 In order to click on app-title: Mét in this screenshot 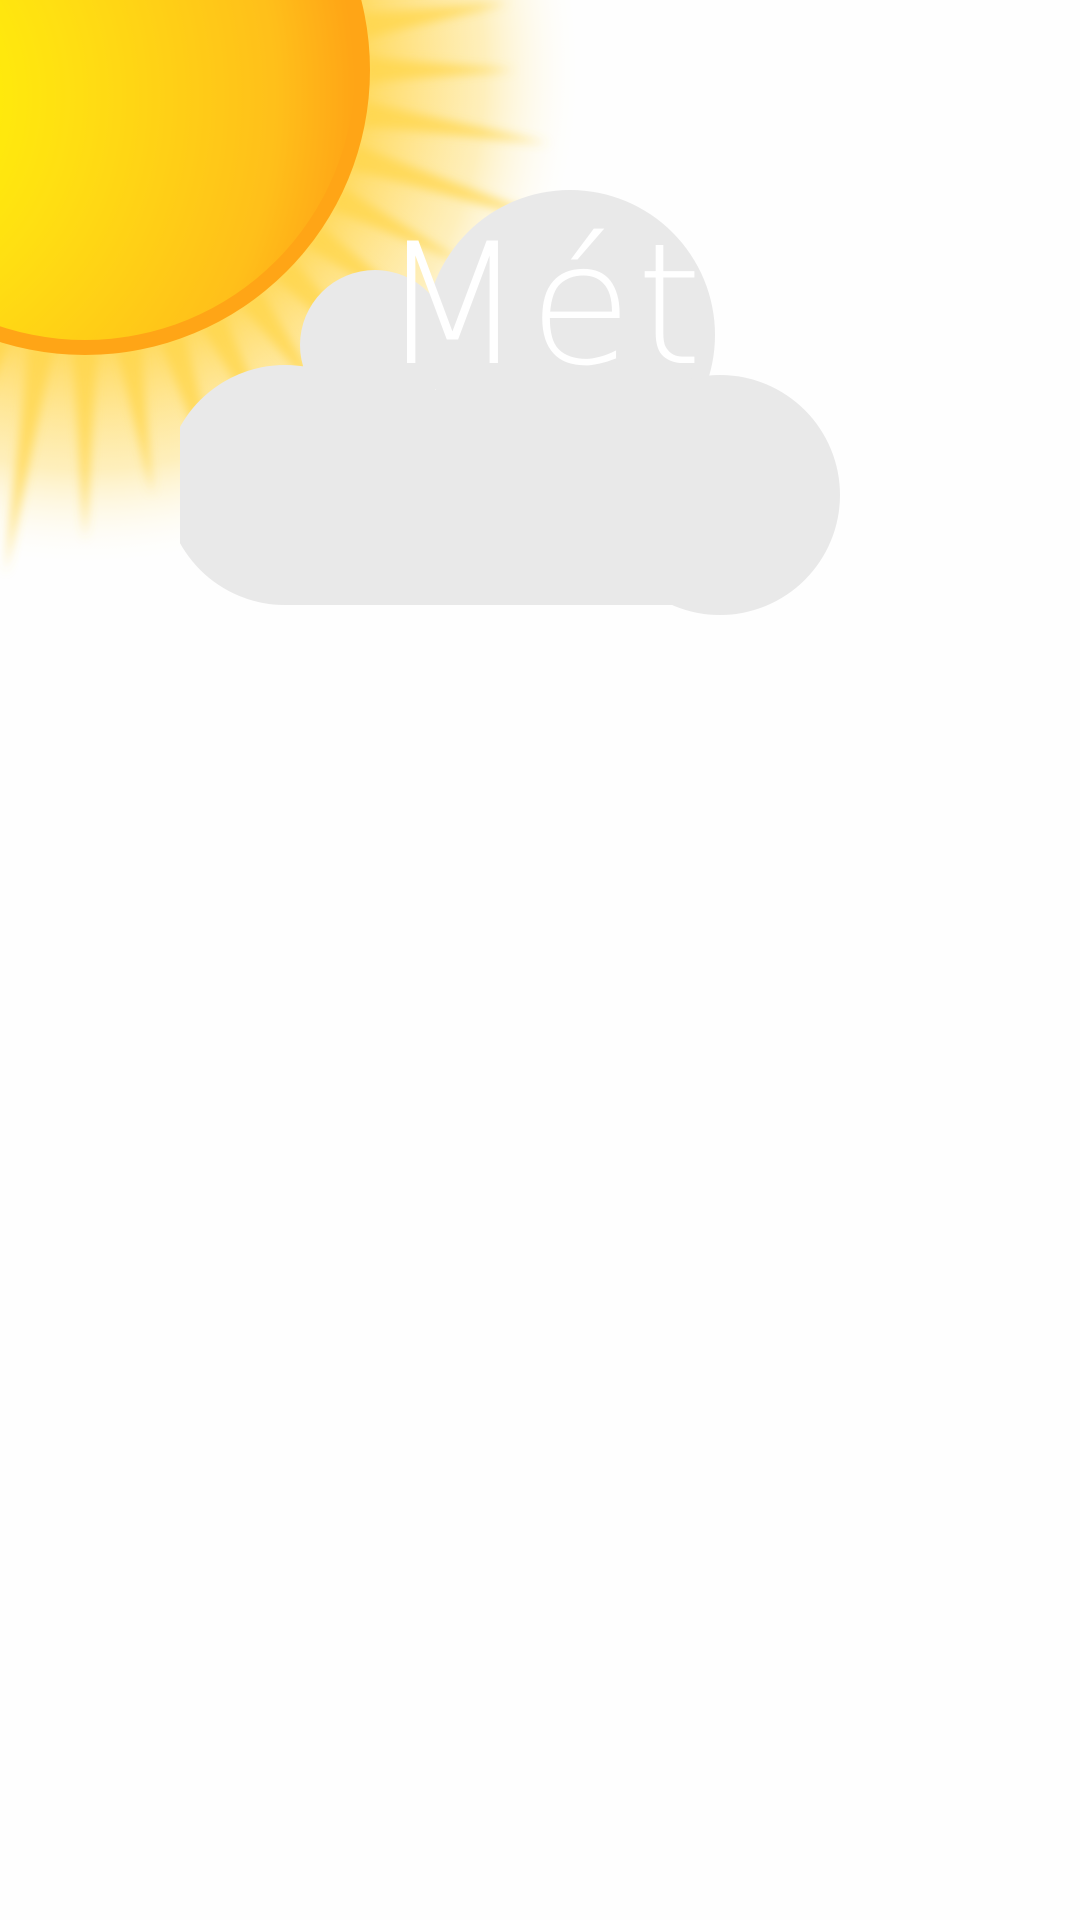, I will do `click(543, 305)`.